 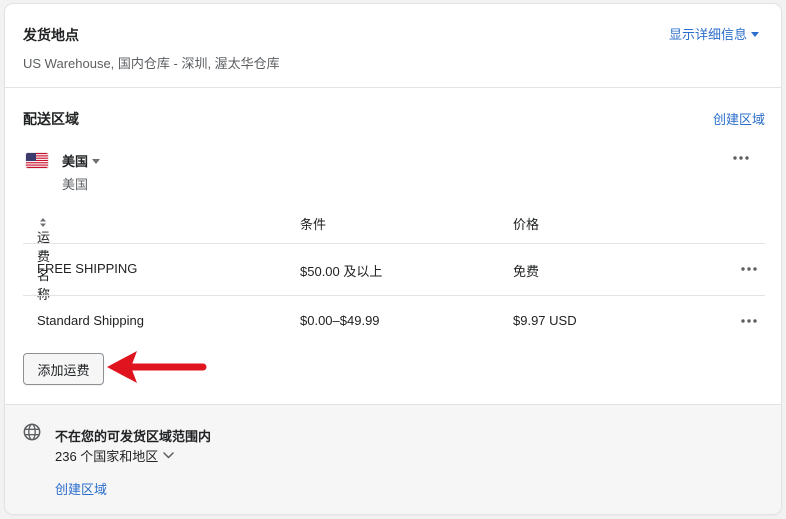 What do you see at coordinates (32, 432) in the screenshot?
I see `globe-icon` at bounding box center [32, 432].